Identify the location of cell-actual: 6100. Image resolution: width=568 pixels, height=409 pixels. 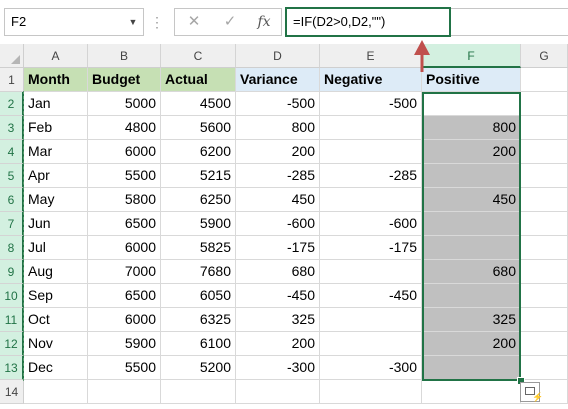
(198, 344).